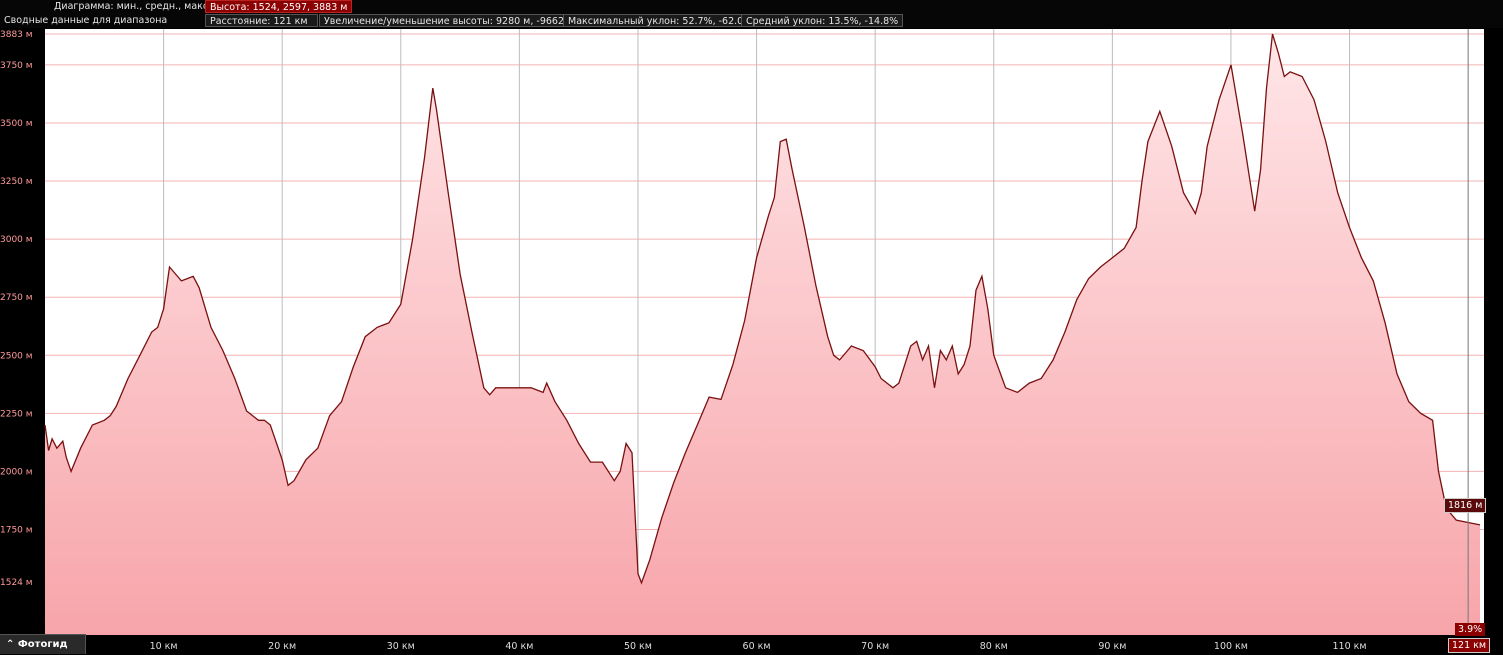 The height and width of the screenshot is (655, 1503). What do you see at coordinates (10, 644) in the screenshot?
I see `caret-up-icon: ⌃` at bounding box center [10, 644].